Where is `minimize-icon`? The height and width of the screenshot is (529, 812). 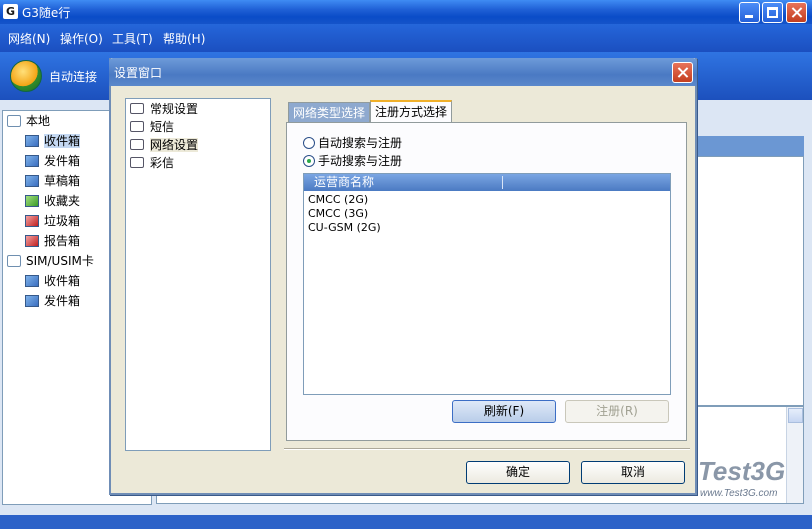 minimize-icon is located at coordinates (749, 16).